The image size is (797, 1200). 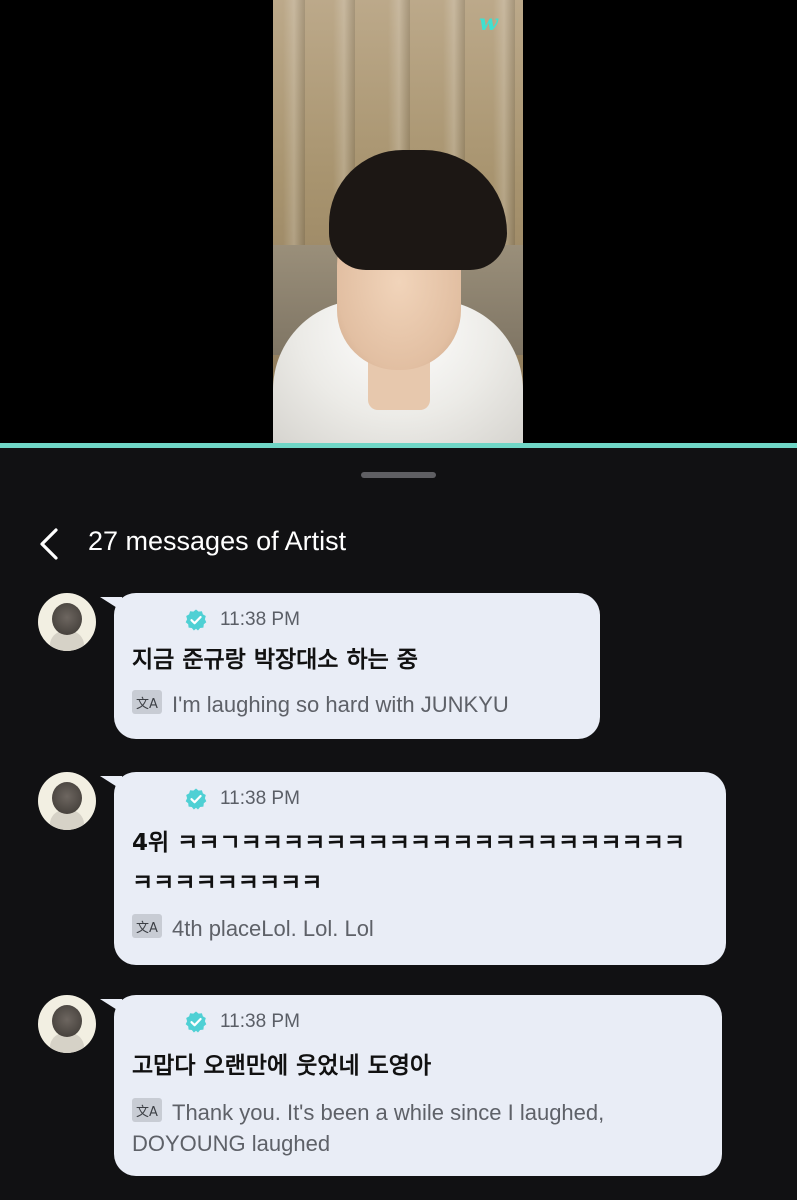 What do you see at coordinates (282, 1066) in the screenshot?
I see `message-text: 고맙다 오랜만에 웃었네 도영아` at bounding box center [282, 1066].